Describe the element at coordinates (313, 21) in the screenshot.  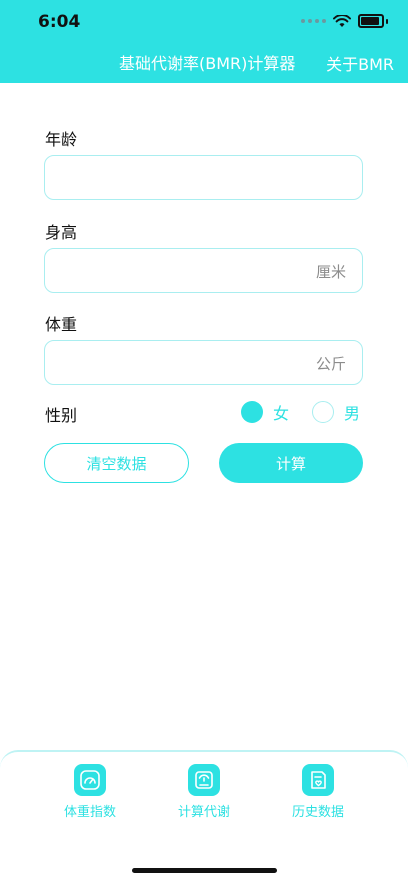
I see `signal-icon` at that location.